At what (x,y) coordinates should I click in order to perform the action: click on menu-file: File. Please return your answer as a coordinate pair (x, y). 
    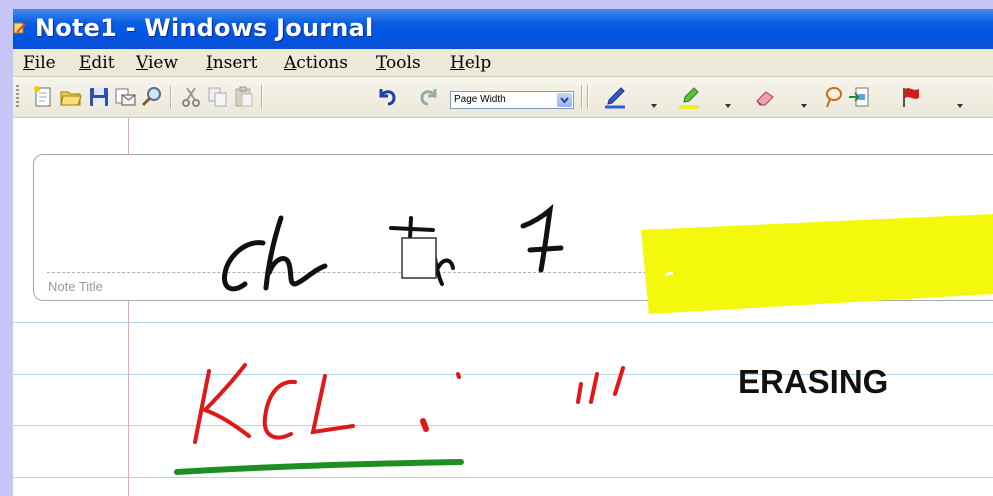
    Looking at the image, I should click on (39, 63).